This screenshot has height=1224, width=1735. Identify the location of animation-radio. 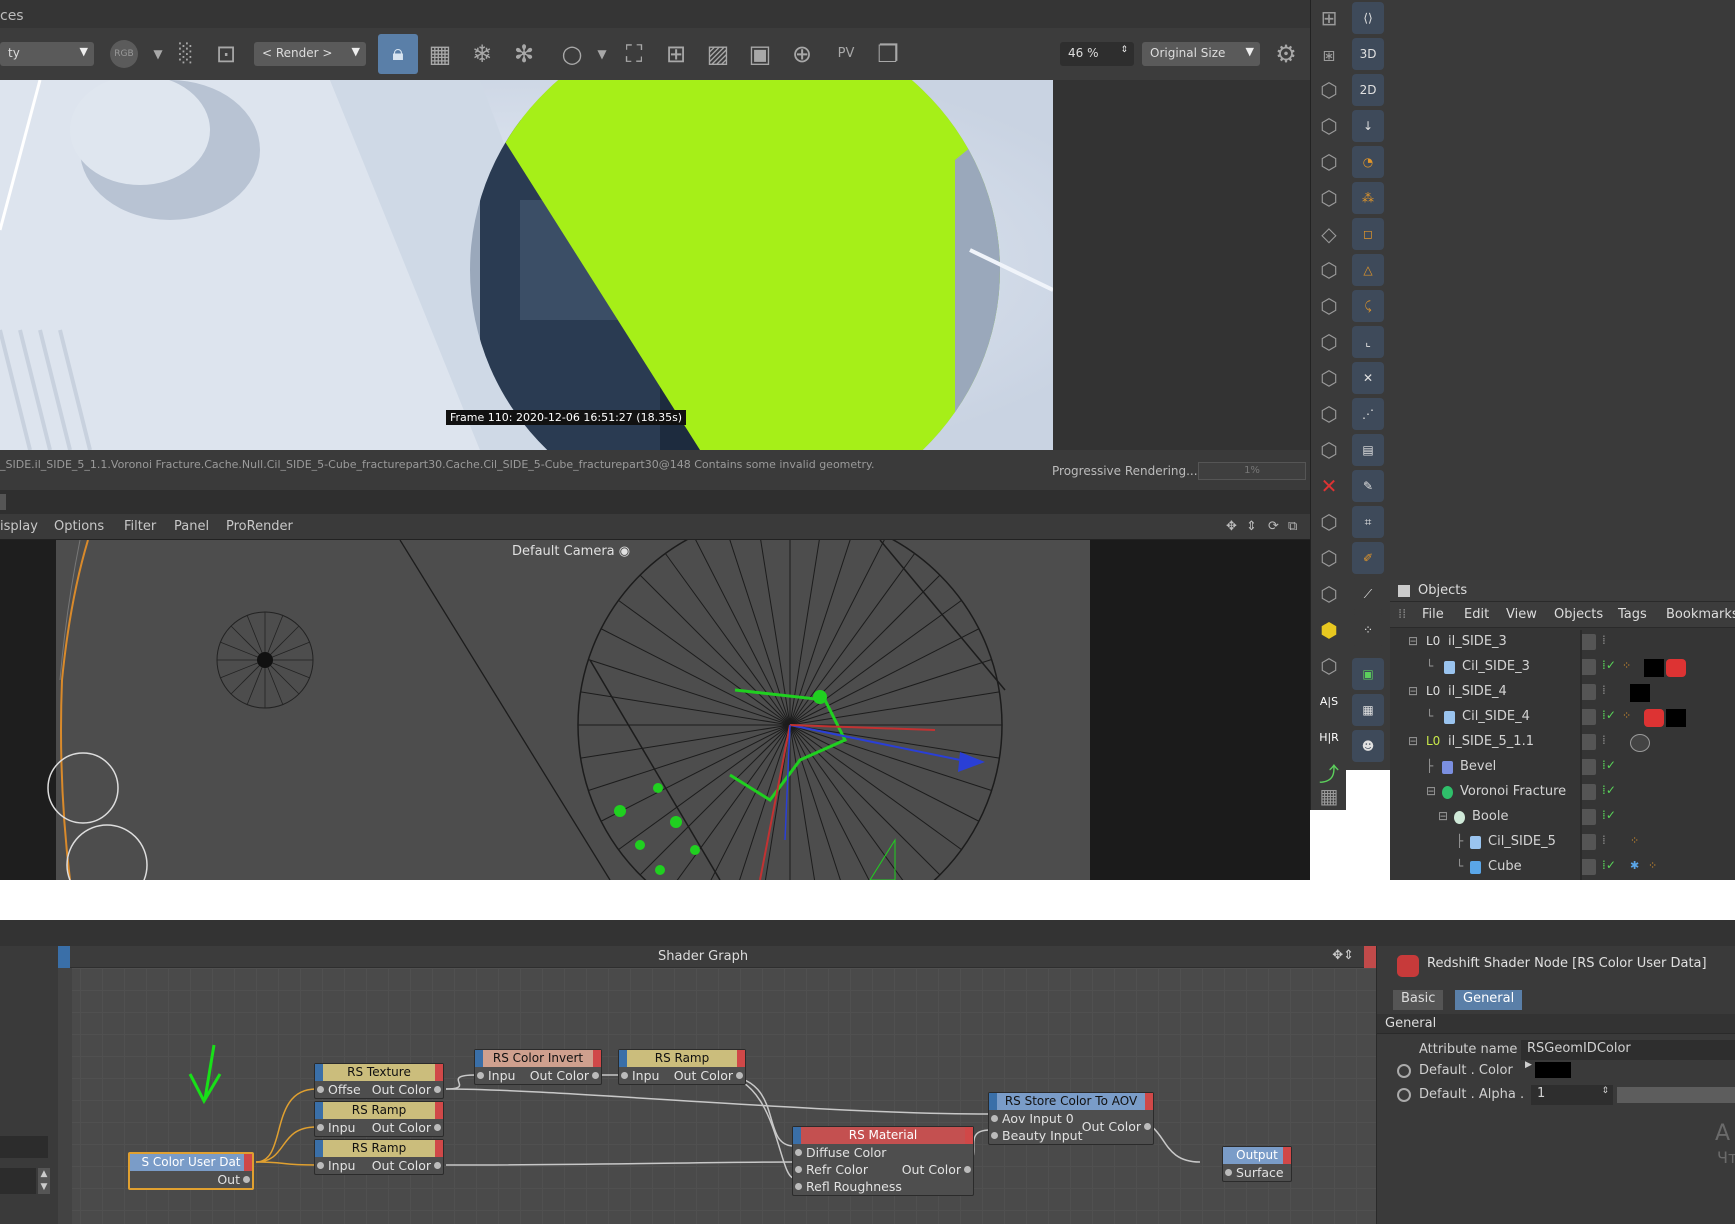
(1404, 1071).